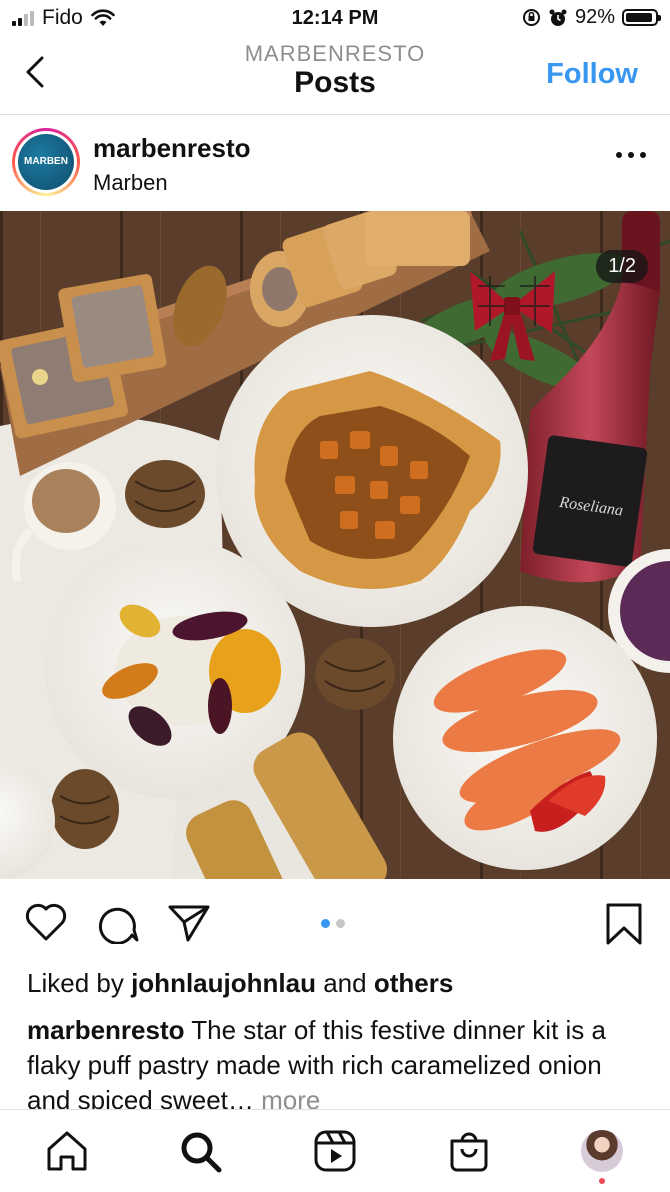 The height and width of the screenshot is (1192, 670). I want to click on shop-icon, so click(469, 1151).